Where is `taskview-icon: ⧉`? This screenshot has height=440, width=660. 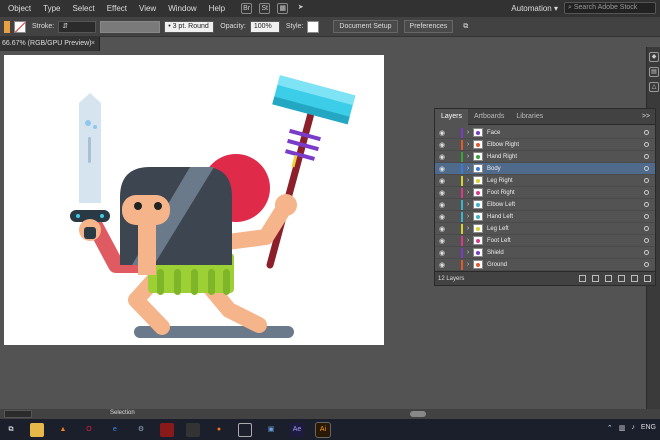 taskview-icon: ⧉ is located at coordinates (11, 430).